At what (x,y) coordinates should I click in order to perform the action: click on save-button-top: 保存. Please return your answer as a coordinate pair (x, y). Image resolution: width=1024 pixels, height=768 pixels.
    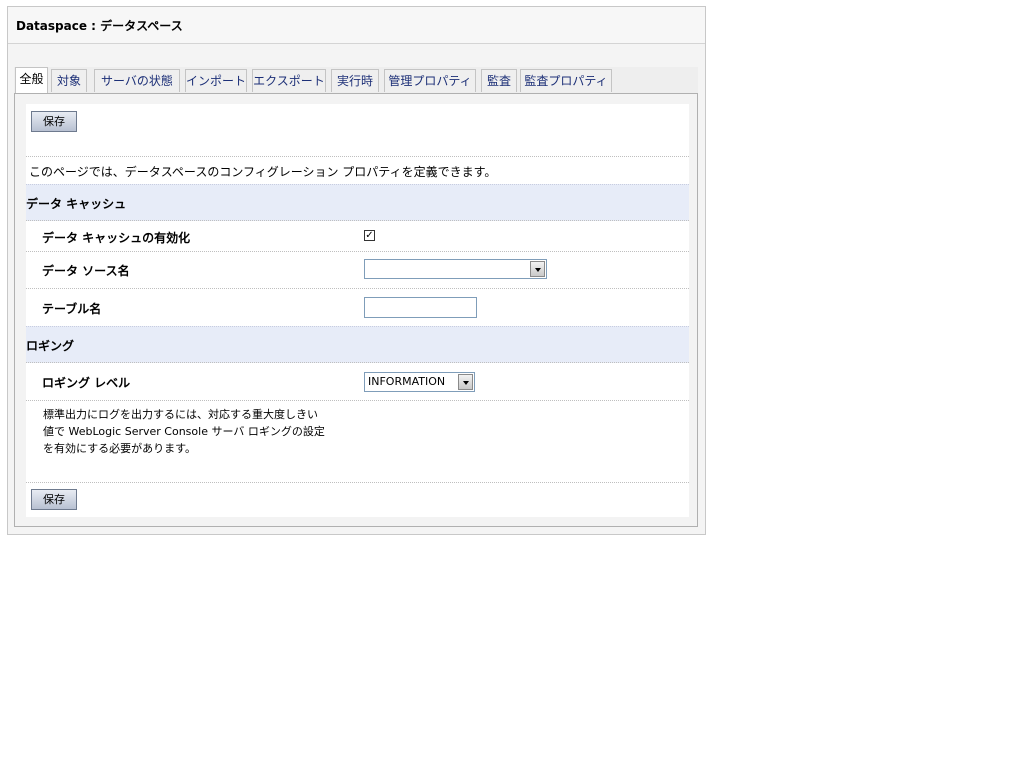
    Looking at the image, I should click on (54, 121).